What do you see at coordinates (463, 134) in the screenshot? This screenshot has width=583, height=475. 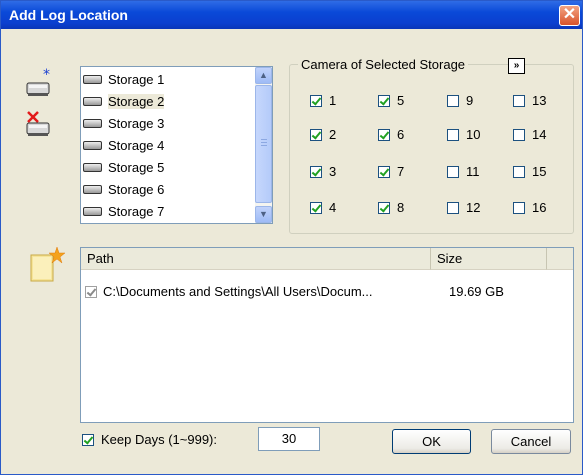 I see `camera-checkbox-10: 10` at bounding box center [463, 134].